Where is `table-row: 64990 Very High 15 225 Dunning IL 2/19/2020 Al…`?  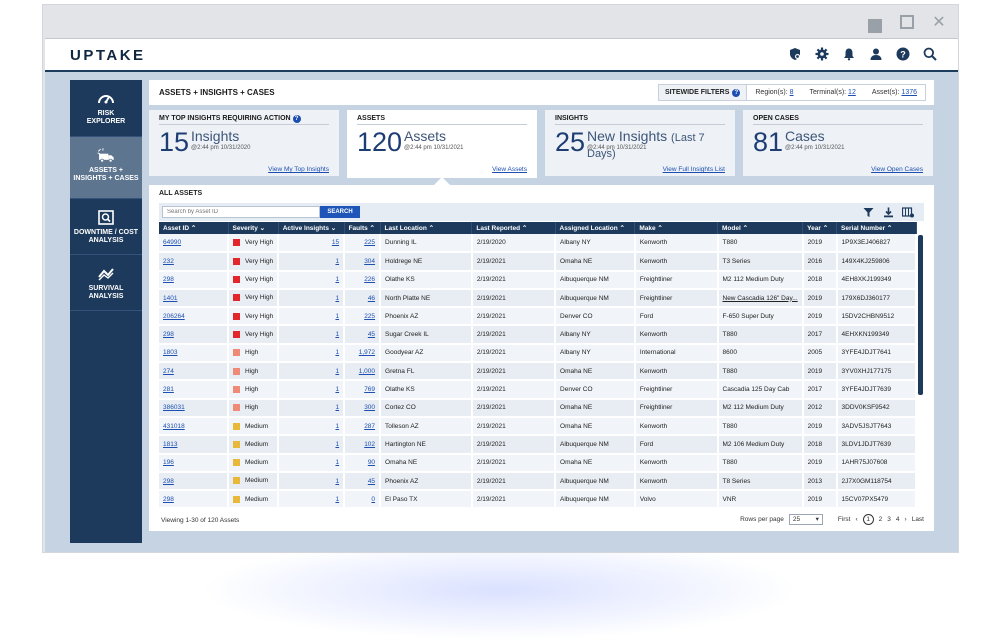
table-row: 64990 Very High 15 225 Dunning IL 2/19/2020 Al… is located at coordinates (538, 244).